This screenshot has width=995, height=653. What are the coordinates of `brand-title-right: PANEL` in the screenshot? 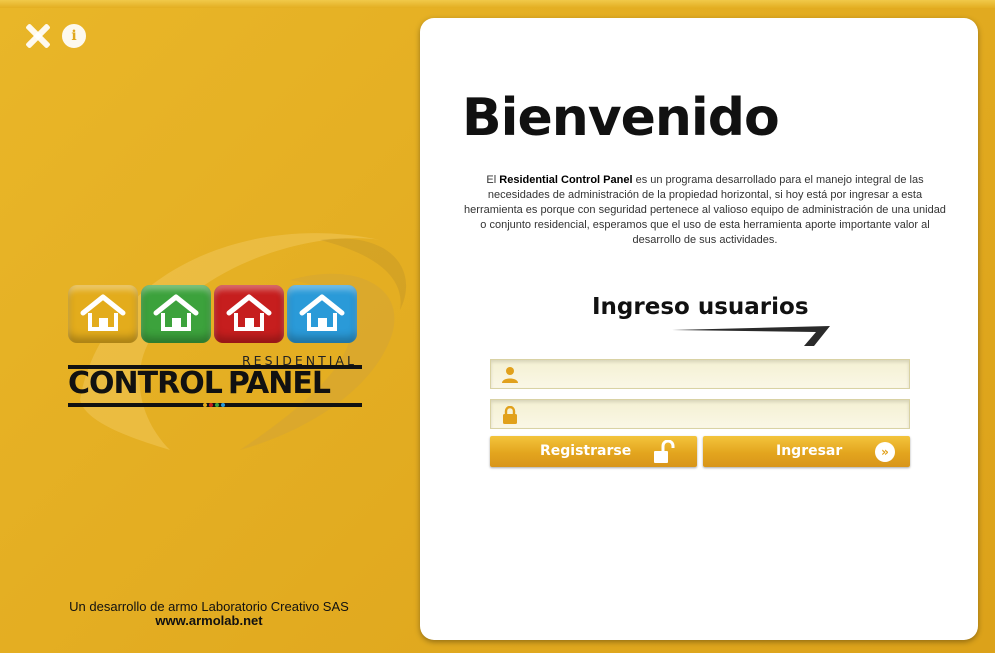 It's located at (279, 383).